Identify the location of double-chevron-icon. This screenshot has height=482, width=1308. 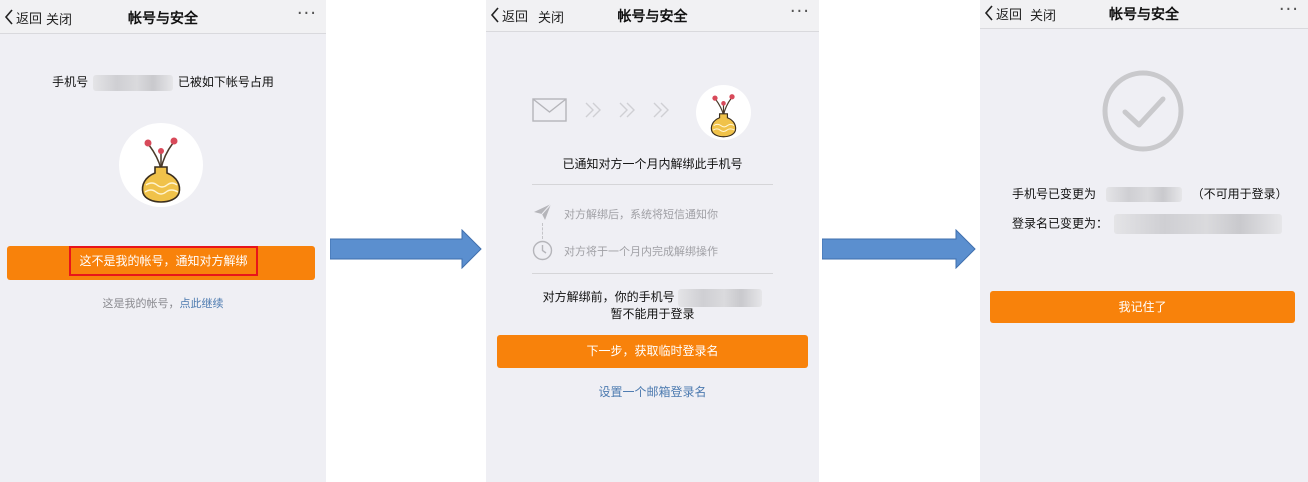
(627, 110).